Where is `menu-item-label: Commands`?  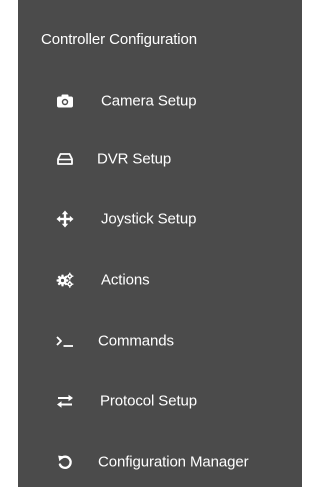
menu-item-label: Commands is located at coordinates (136, 341).